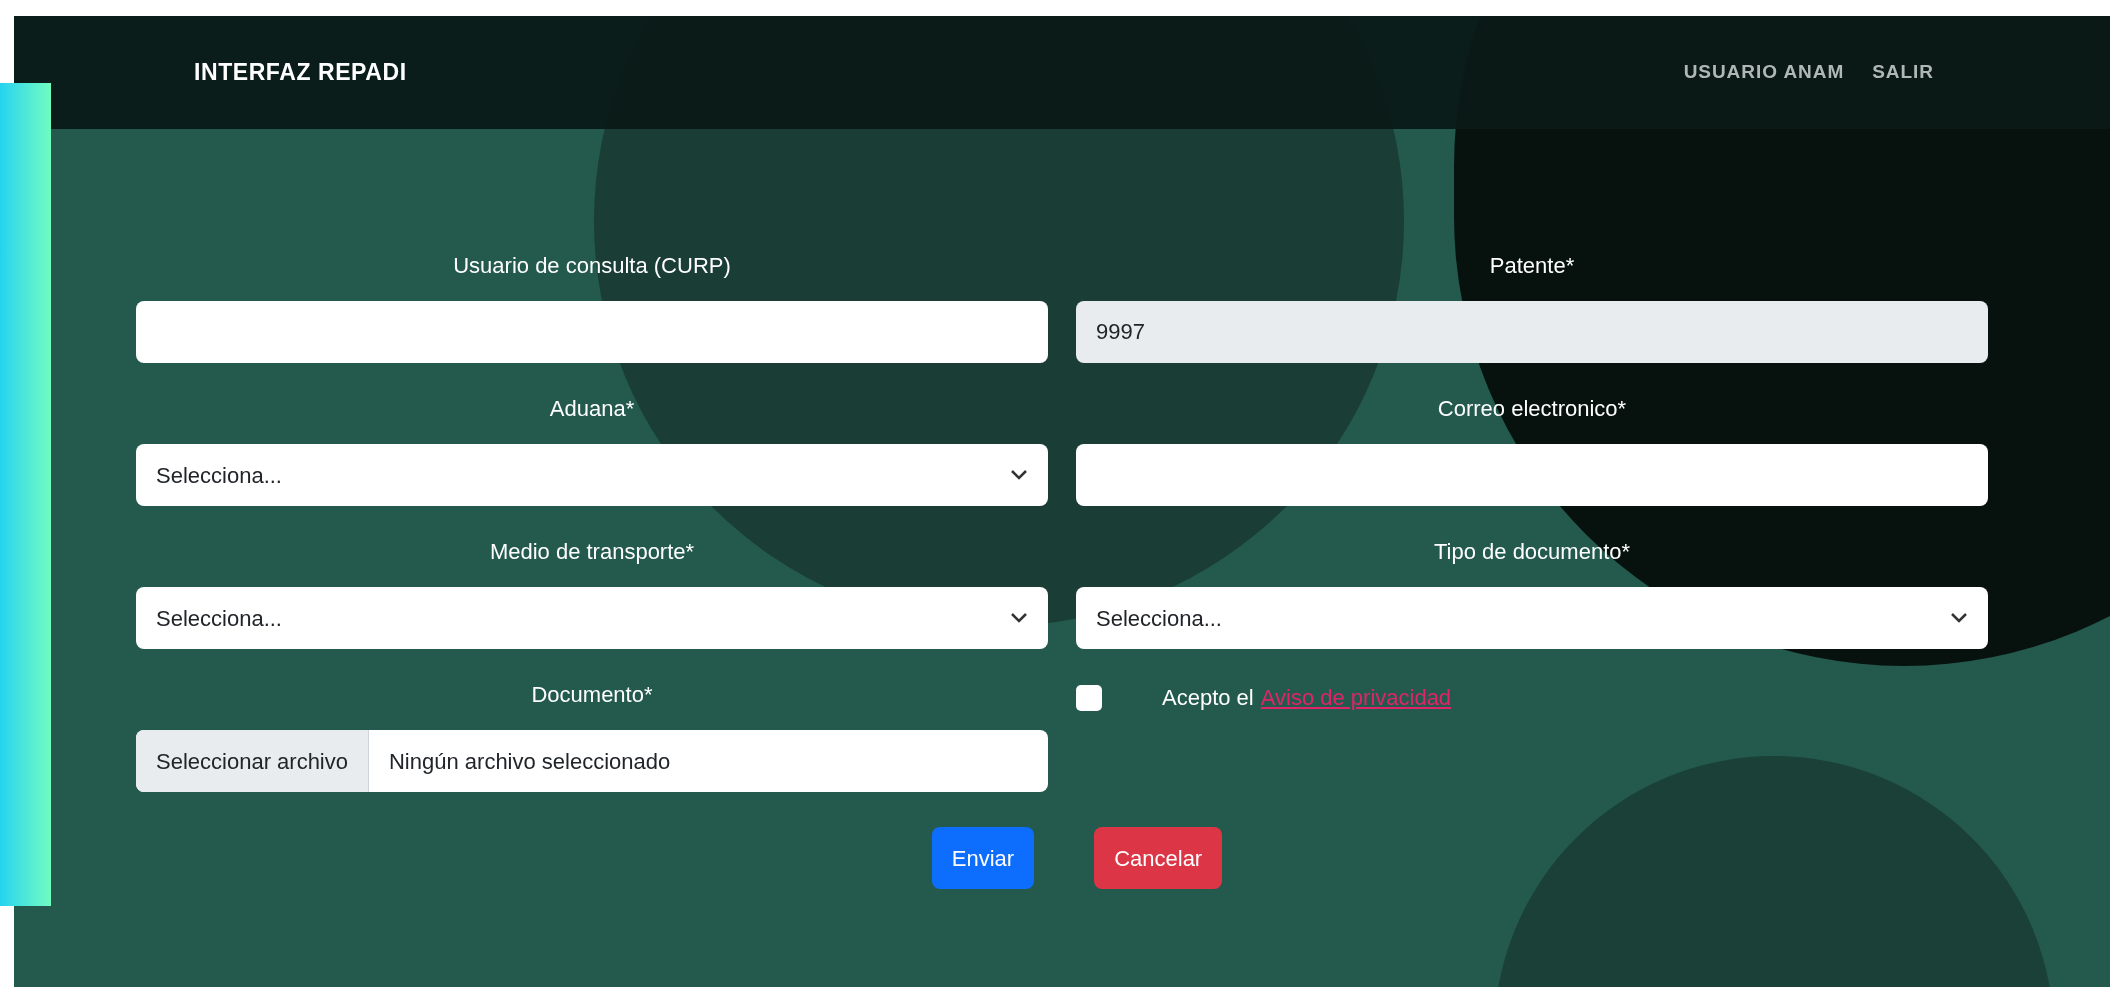 The width and height of the screenshot is (2110, 987). I want to click on nav-link: SALIR, so click(1903, 72).